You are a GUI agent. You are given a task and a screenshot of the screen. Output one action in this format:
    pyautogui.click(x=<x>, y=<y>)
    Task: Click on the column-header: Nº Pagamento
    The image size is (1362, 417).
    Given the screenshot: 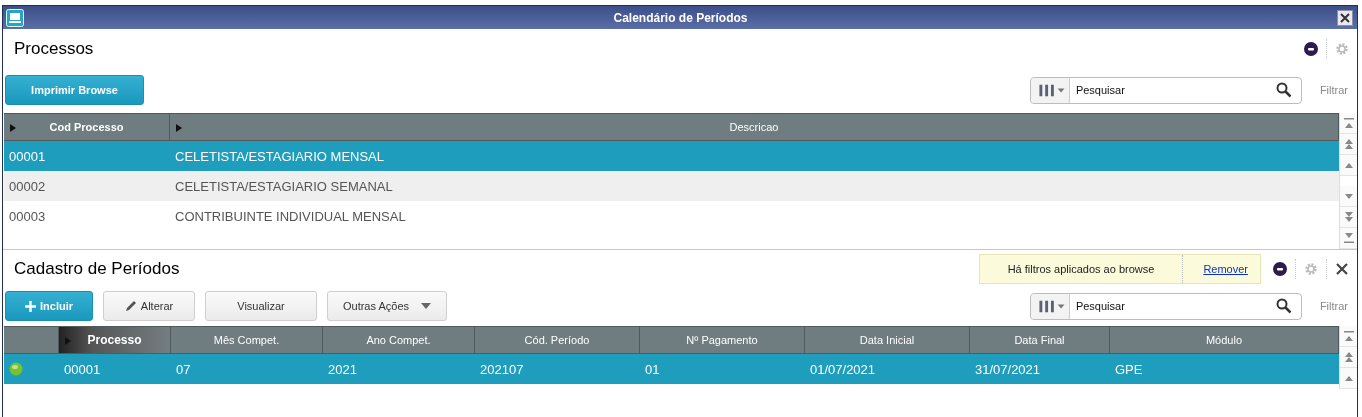 What is the action you would take?
    pyautogui.click(x=722, y=340)
    